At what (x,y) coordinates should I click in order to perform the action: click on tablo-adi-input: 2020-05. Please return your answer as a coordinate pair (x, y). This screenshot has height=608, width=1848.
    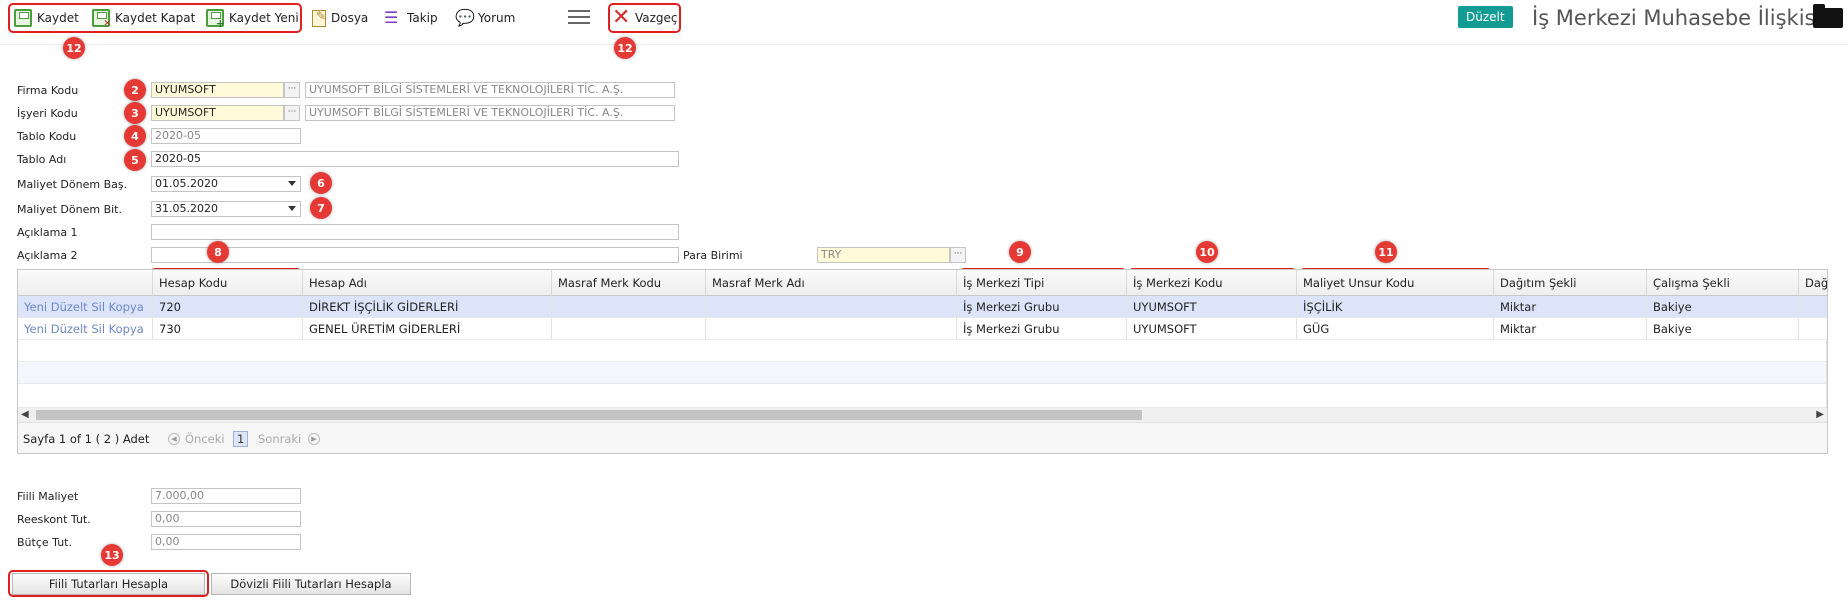
    Looking at the image, I should click on (415, 159).